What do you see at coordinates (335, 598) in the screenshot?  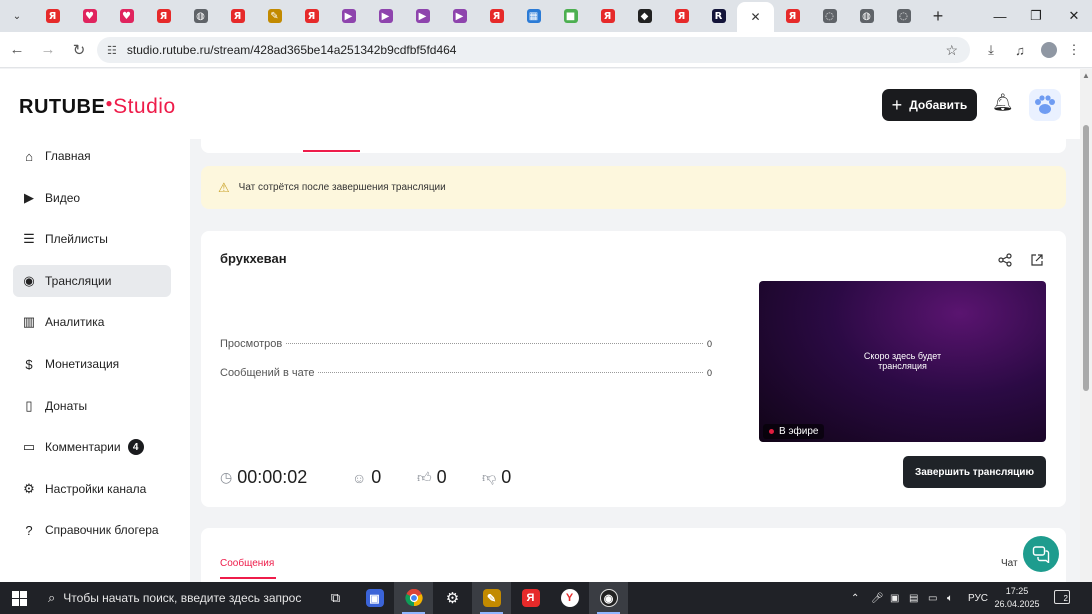 I see `task-view-button: ⧉` at bounding box center [335, 598].